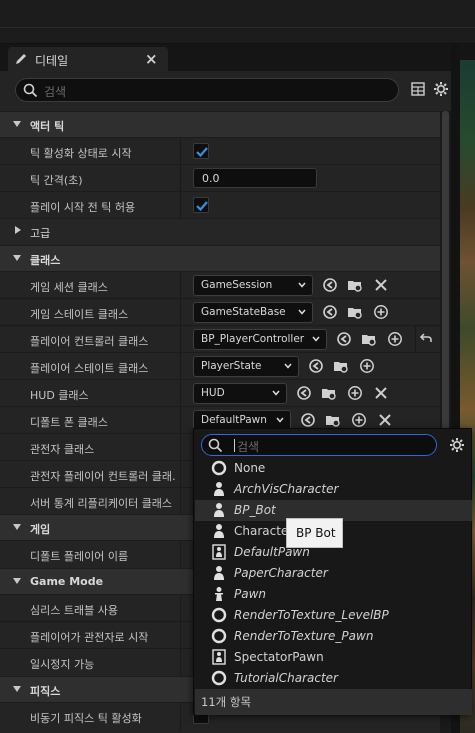  I want to click on collapse-arrow-icon, so click(18, 230).